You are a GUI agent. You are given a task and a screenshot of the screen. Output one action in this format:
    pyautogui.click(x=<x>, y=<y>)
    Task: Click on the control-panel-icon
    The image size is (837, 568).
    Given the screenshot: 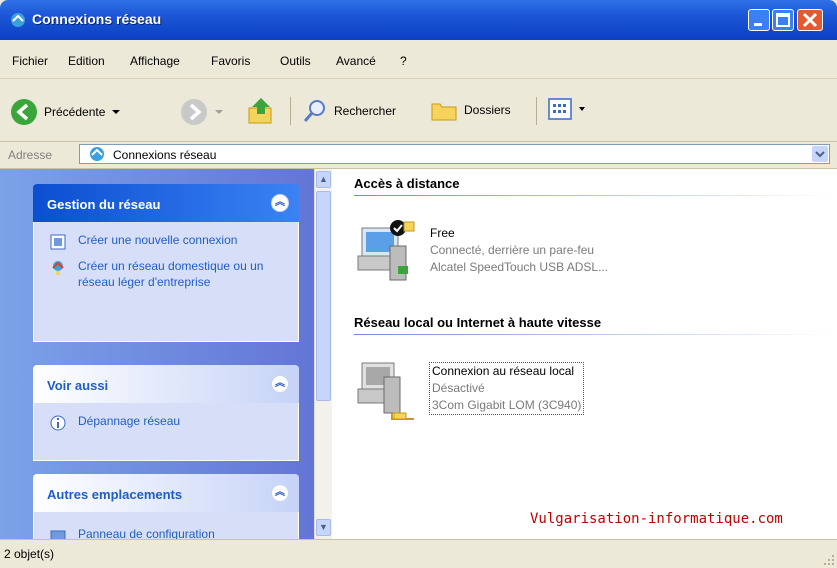 What is the action you would take?
    pyautogui.click(x=58, y=534)
    